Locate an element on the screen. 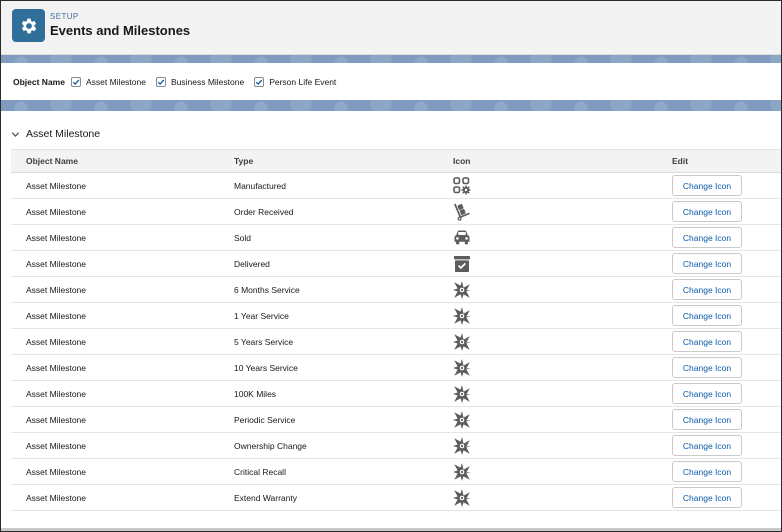  cell-type: Sold is located at coordinates (243, 237).